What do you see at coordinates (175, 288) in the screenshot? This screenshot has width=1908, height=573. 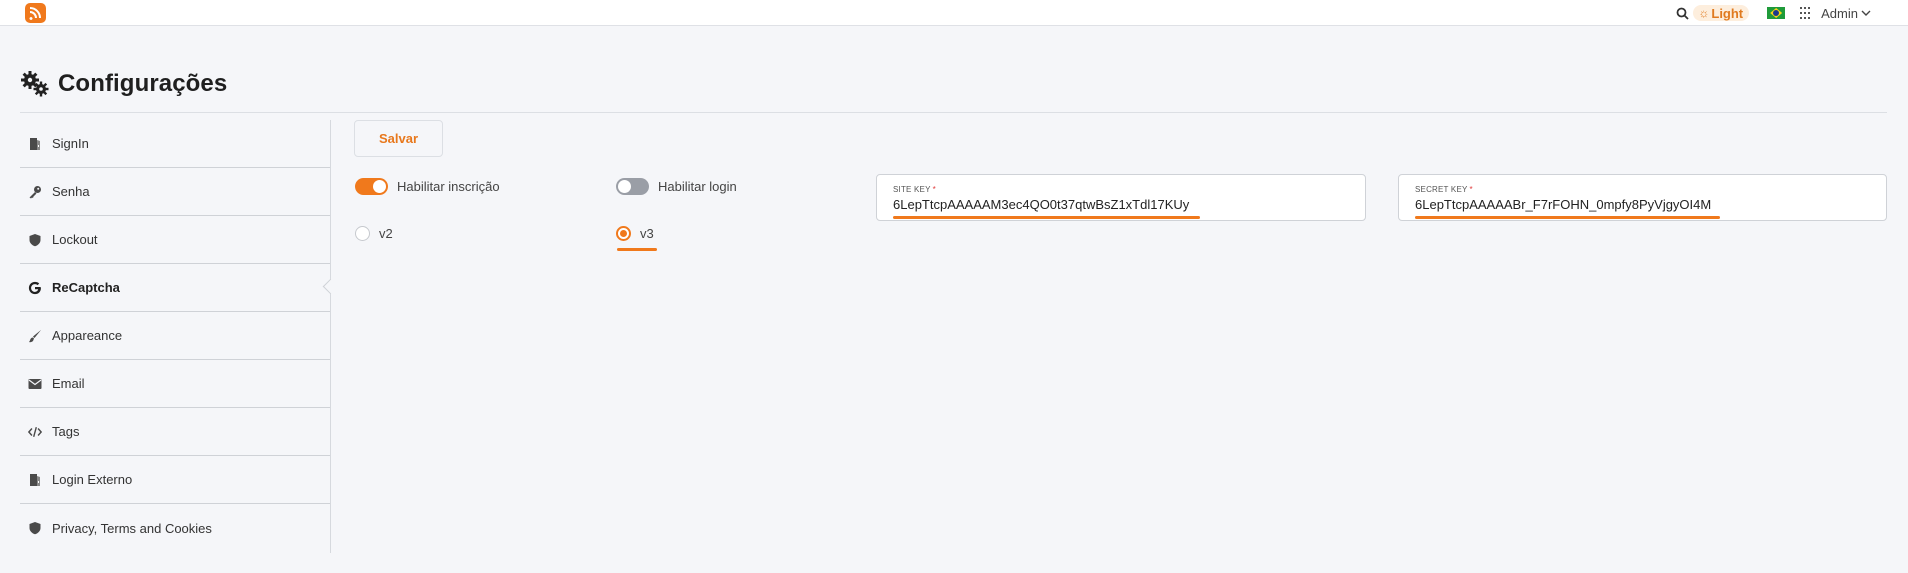 I see `sidebar-item-recaptcha: ReCaptcha` at bounding box center [175, 288].